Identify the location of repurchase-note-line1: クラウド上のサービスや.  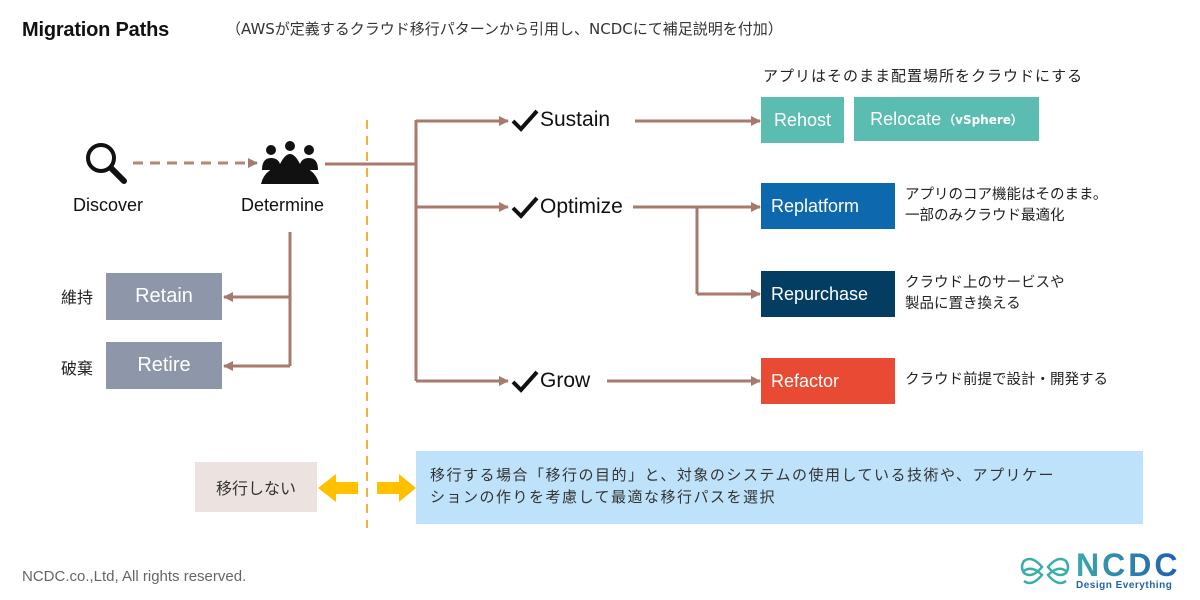
(985, 283).